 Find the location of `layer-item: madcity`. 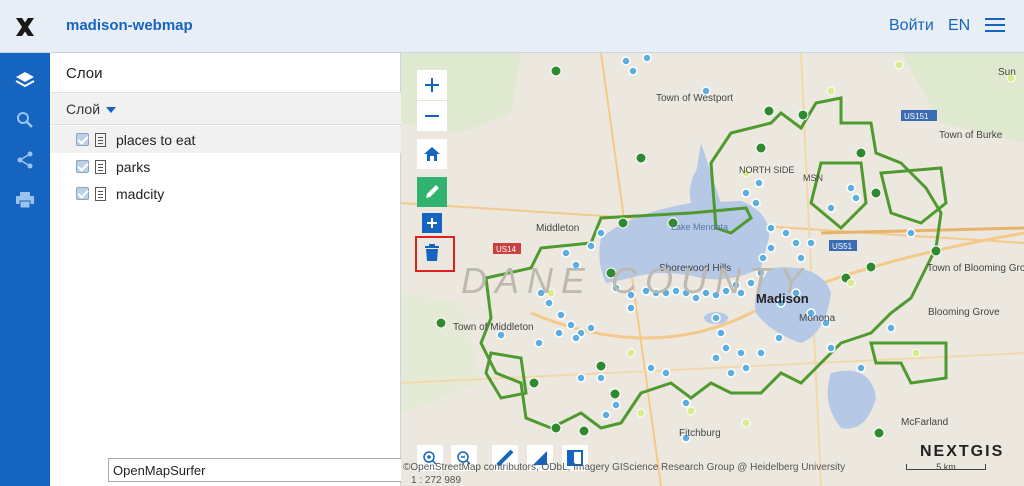

layer-item: madcity is located at coordinates (225, 193).